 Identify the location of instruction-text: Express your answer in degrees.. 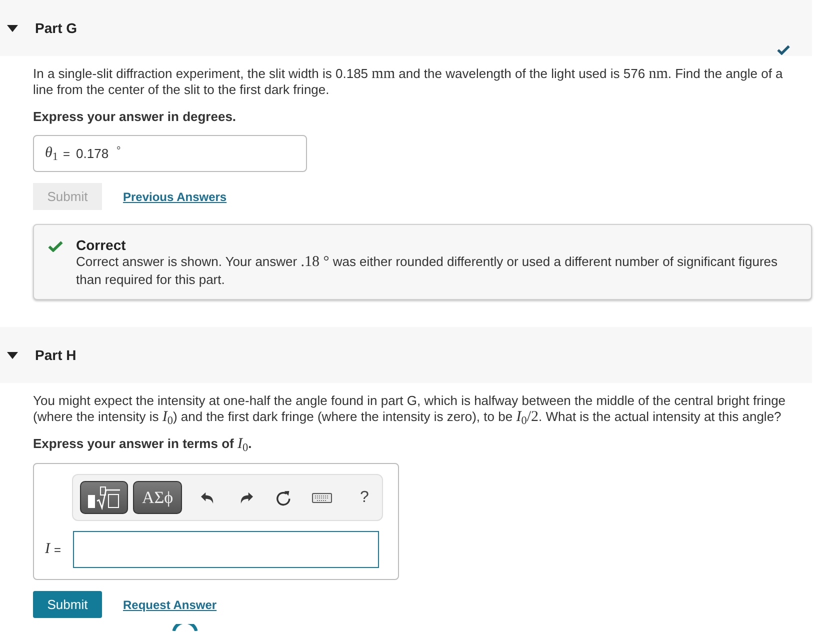
(135, 117).